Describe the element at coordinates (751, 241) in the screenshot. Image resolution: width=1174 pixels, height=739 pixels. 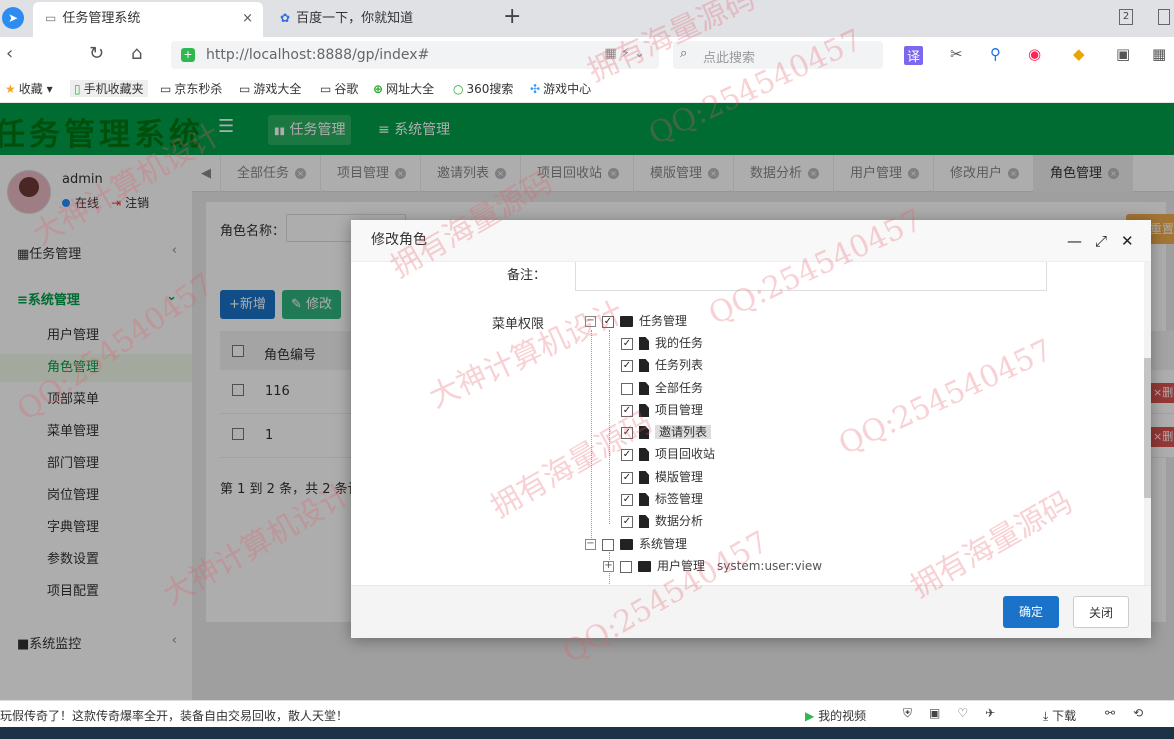
I see `dialog-header: 修改角色` at that location.